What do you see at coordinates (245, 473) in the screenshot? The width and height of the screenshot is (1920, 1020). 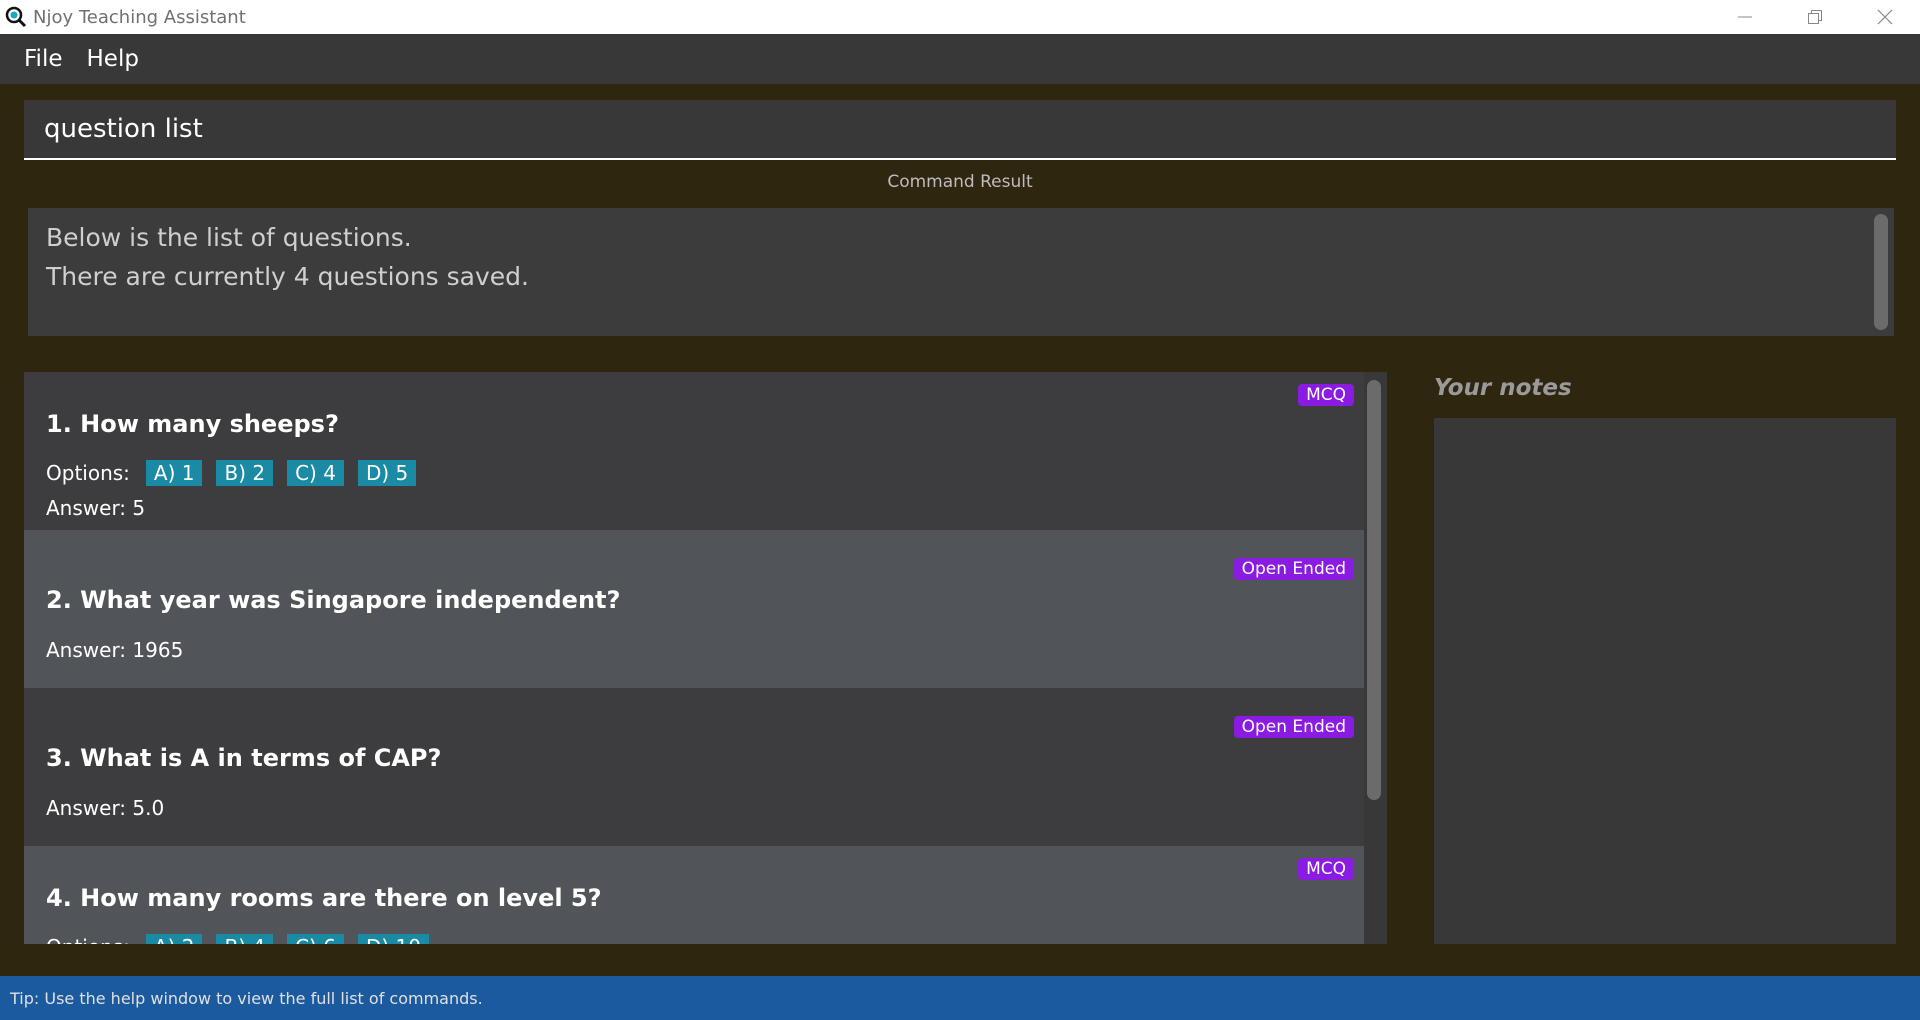 I see `option-chip: B) 2` at bounding box center [245, 473].